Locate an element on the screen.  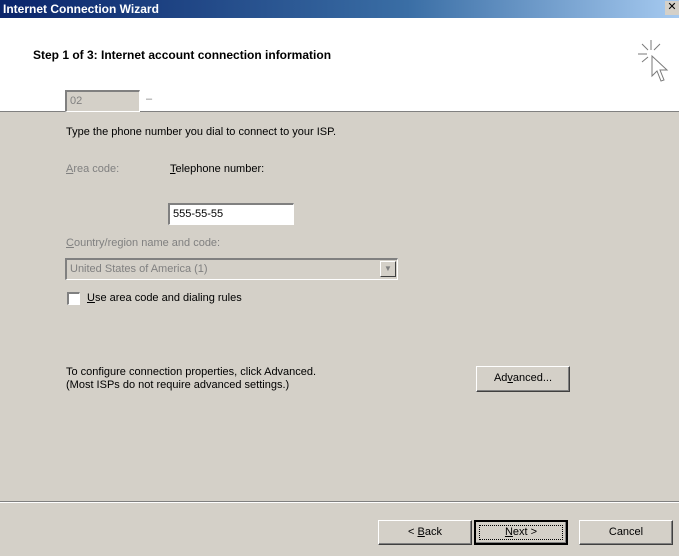
footer-divider-highlight is located at coordinates (339, 502).